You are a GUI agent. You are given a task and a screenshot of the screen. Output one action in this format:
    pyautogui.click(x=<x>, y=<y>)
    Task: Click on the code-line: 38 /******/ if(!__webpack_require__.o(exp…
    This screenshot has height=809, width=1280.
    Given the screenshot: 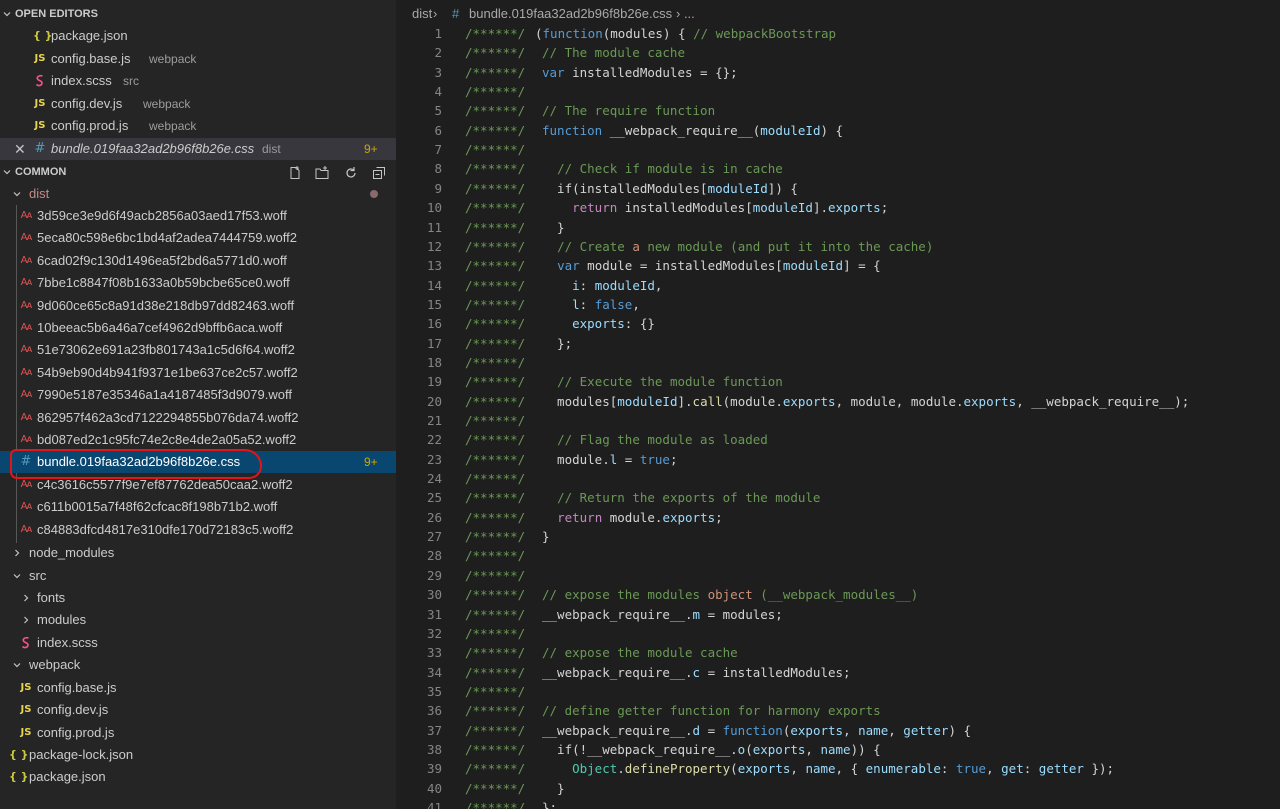 What is the action you would take?
    pyautogui.click(x=838, y=749)
    